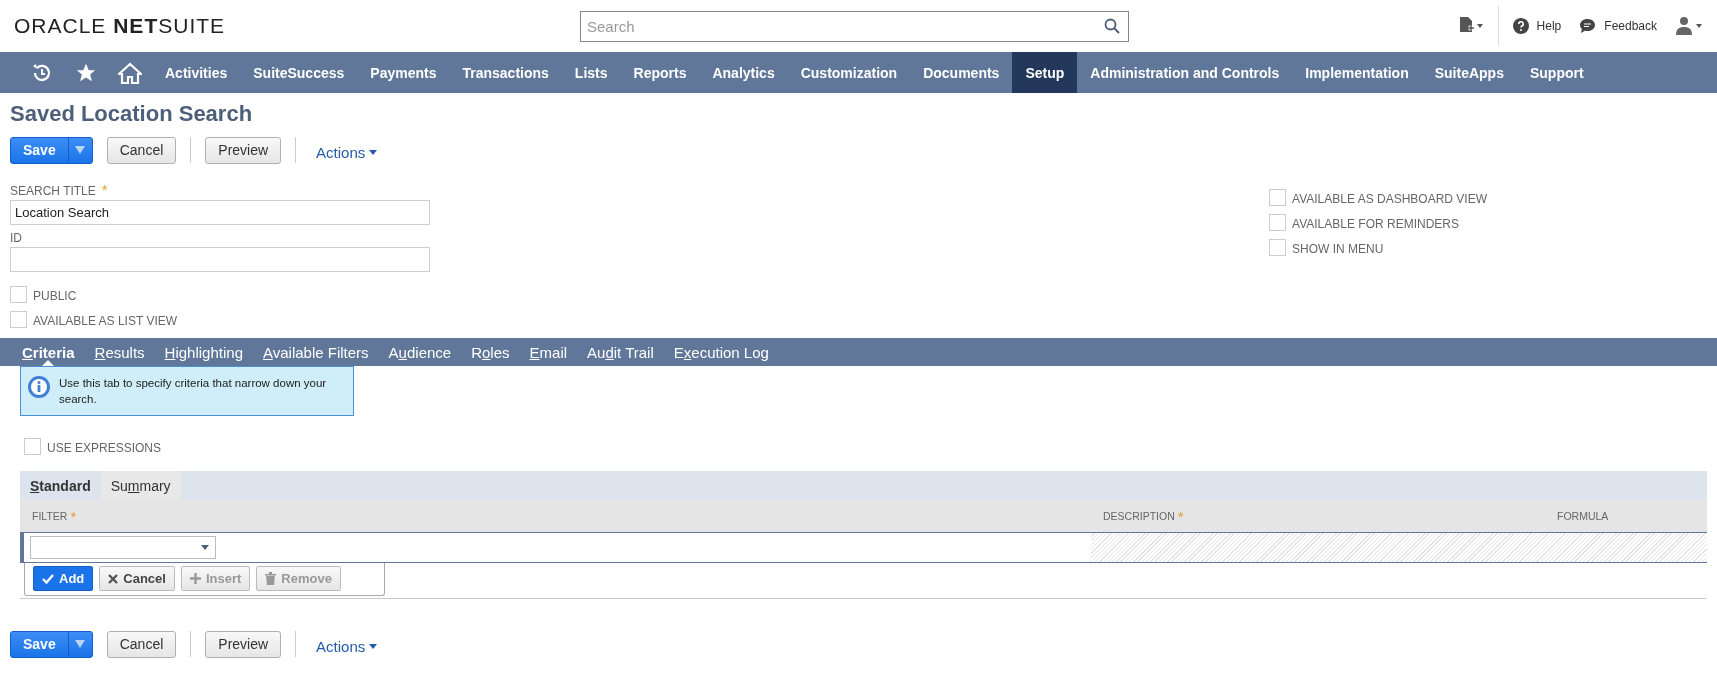 Image resolution: width=1717 pixels, height=689 pixels. What do you see at coordinates (420, 352) in the screenshot?
I see `tab: Audience` at bounding box center [420, 352].